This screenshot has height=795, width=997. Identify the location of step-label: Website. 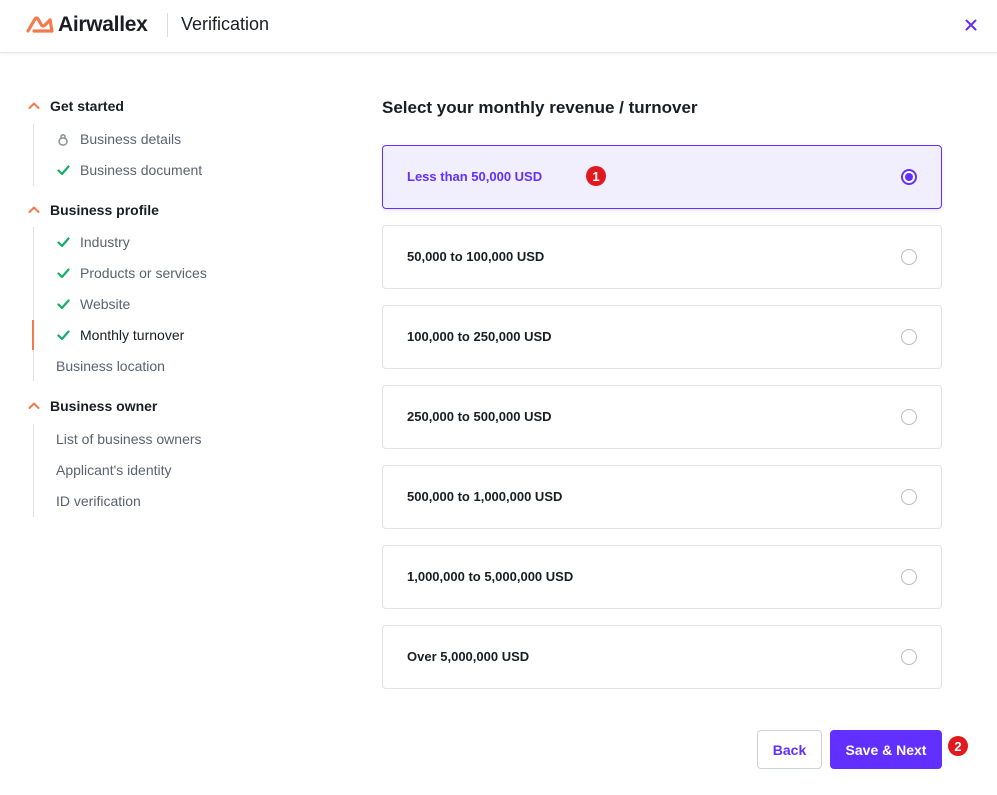
(105, 304).